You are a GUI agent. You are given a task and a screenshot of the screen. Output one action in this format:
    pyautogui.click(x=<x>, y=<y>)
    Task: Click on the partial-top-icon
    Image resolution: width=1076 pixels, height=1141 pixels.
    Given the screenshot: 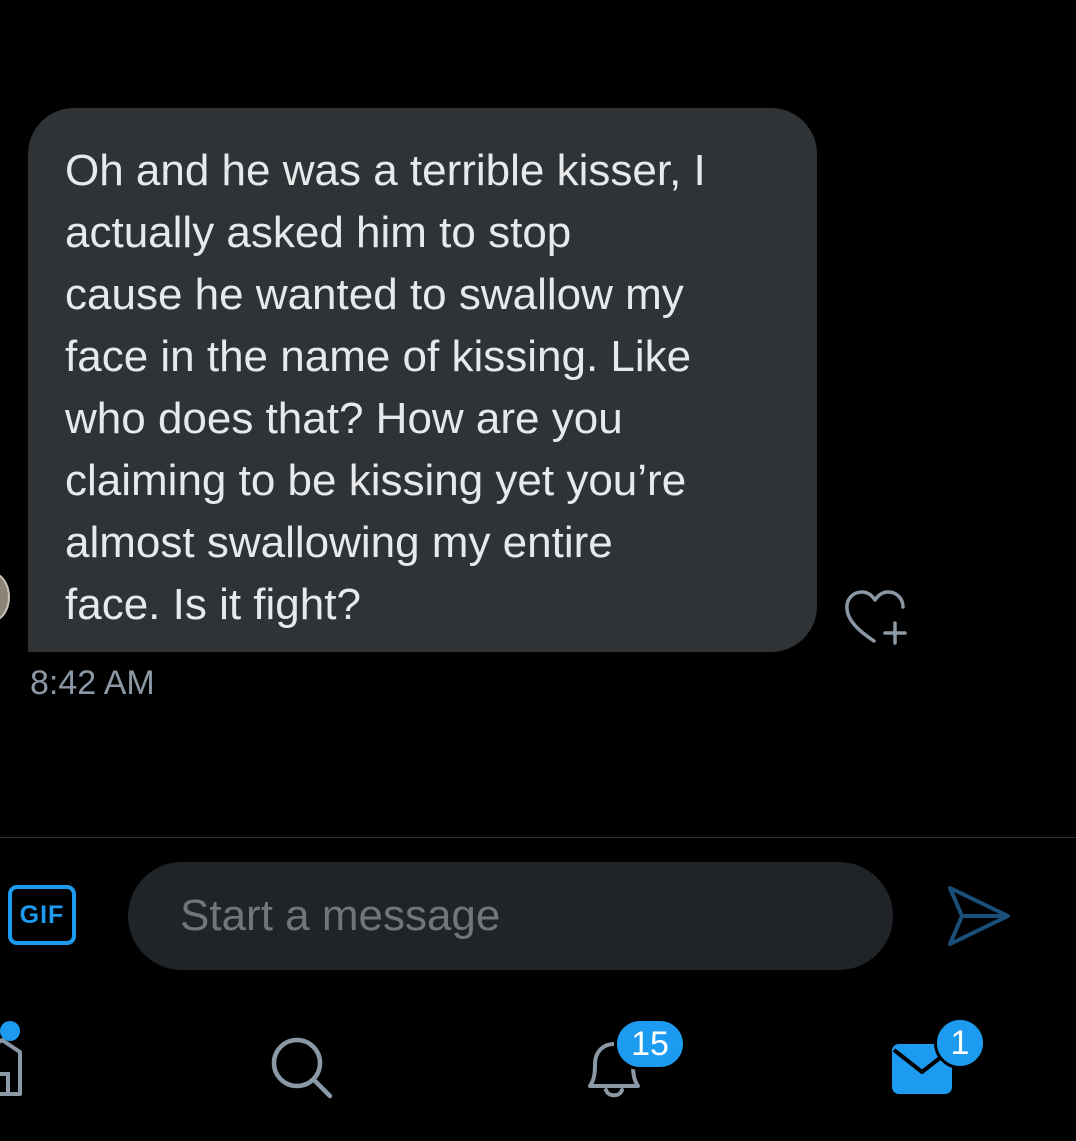 What is the action you would take?
    pyautogui.click(x=605, y=3)
    